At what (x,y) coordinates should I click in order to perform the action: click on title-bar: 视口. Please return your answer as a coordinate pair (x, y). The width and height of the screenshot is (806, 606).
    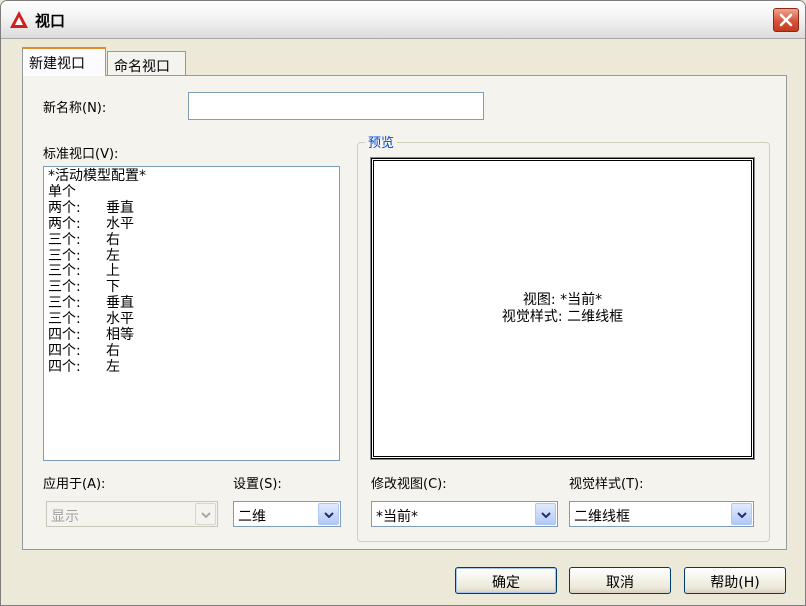
    Looking at the image, I should click on (403, 20).